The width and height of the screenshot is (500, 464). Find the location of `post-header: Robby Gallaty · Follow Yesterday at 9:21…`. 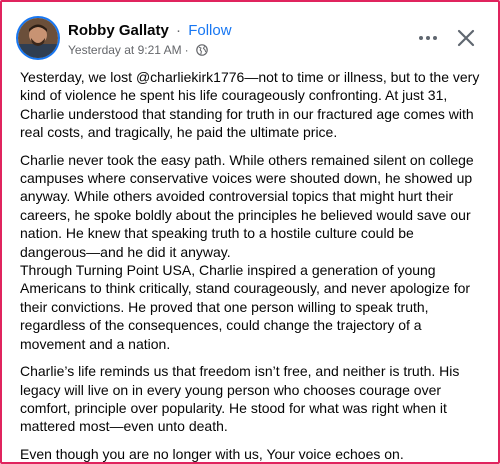

post-header: Robby Gallaty · Follow Yesterday at 9:21… is located at coordinates (250, 40).